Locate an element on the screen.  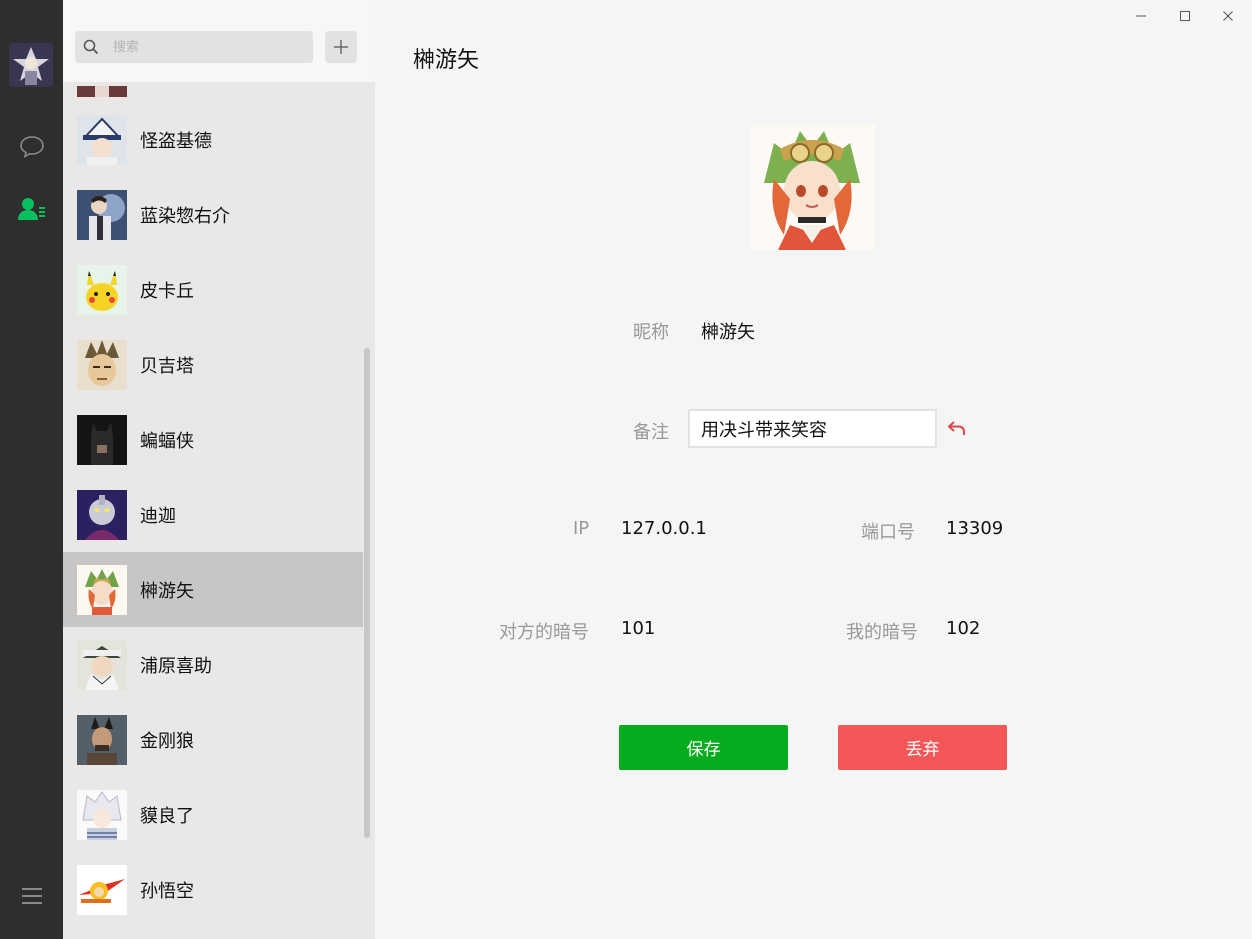
minimize-icon is located at coordinates (1141, 16).